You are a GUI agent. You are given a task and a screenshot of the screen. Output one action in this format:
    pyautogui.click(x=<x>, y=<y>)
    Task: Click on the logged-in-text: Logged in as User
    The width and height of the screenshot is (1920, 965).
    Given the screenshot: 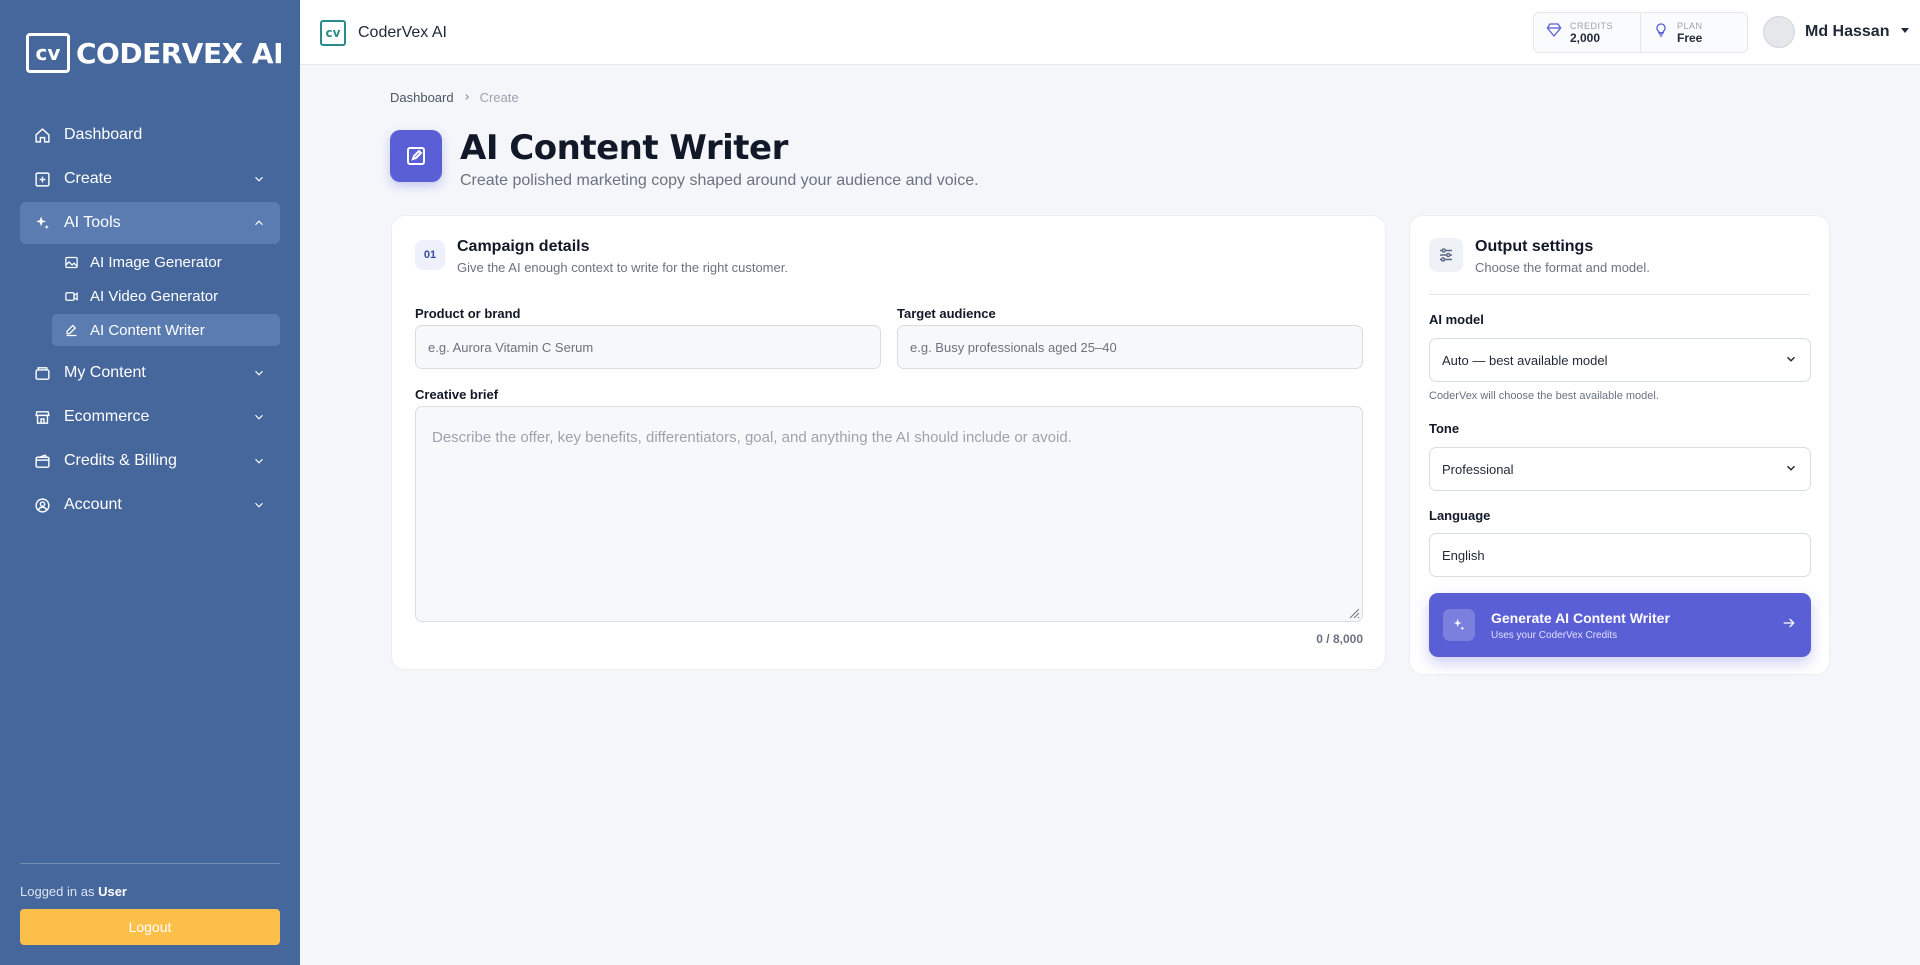 What is the action you would take?
    pyautogui.click(x=150, y=891)
    